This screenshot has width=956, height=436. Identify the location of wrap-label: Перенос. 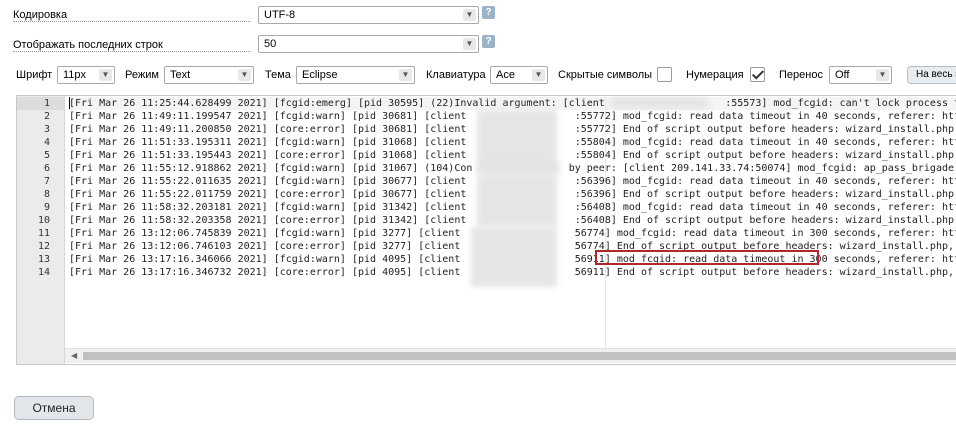
(801, 75).